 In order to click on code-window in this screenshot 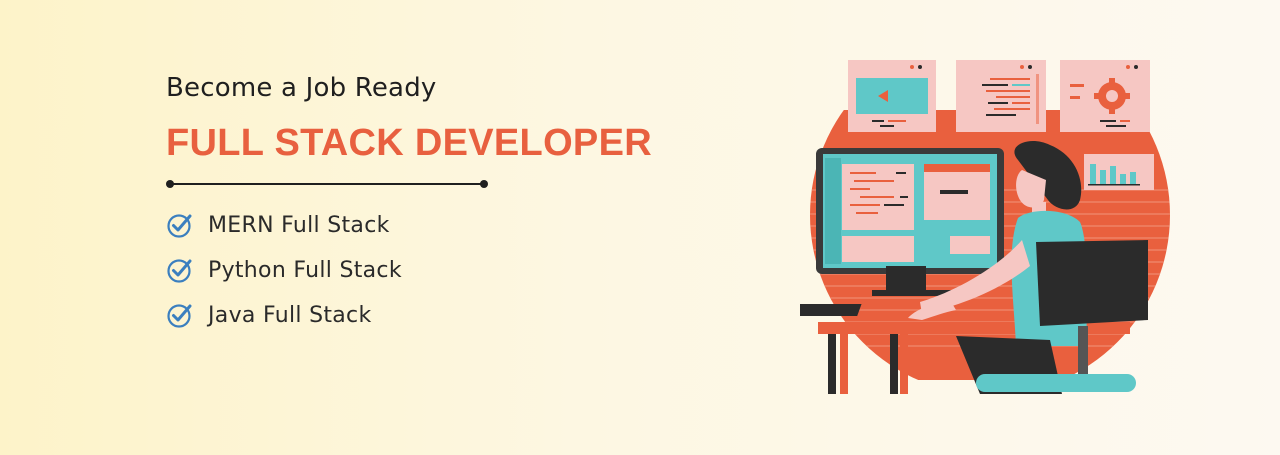, I will do `click(1001, 96)`.